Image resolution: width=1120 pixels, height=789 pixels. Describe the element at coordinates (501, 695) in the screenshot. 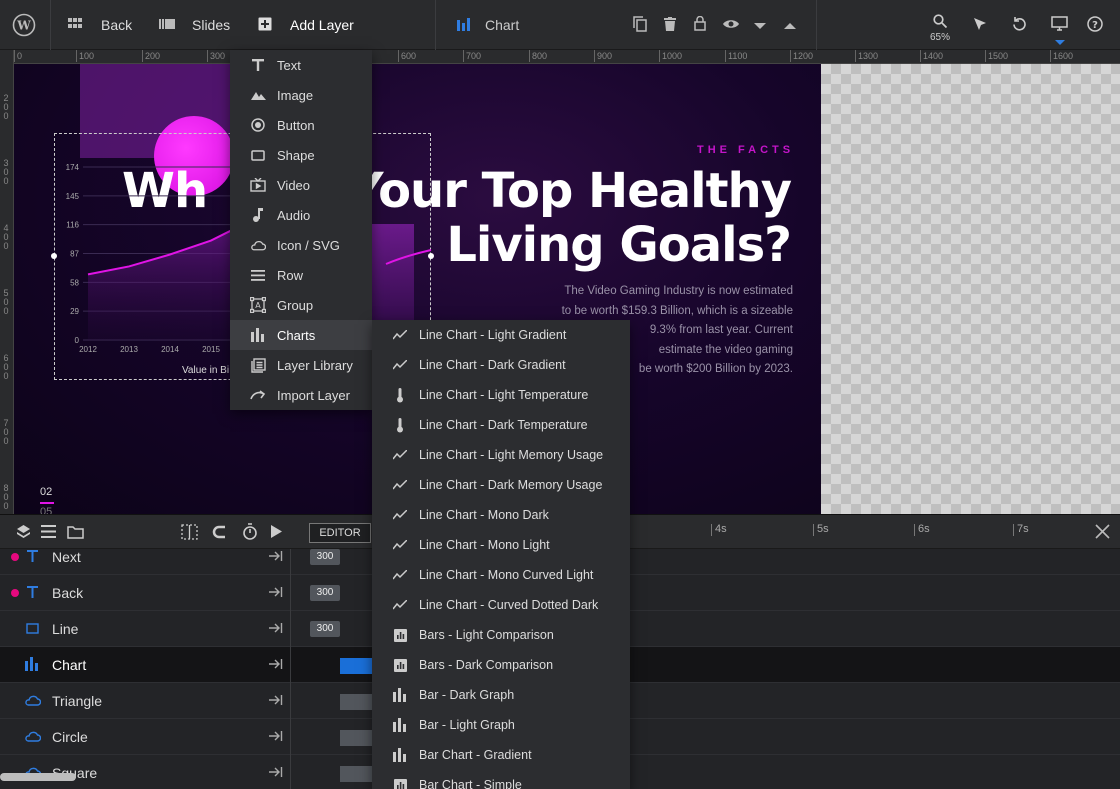

I see `chart-template-item: Bar - Dark Graph` at that location.